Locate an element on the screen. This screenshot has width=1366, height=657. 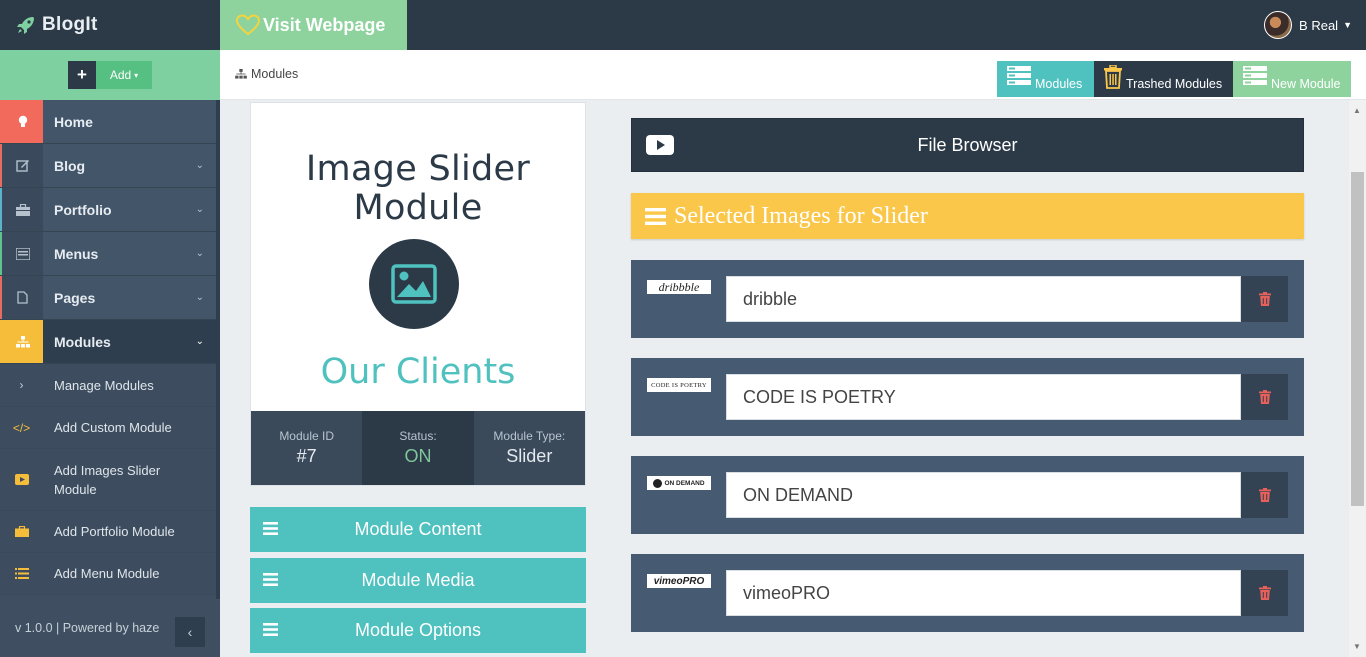
breadcrumb: Modules is located at coordinates (266, 74).